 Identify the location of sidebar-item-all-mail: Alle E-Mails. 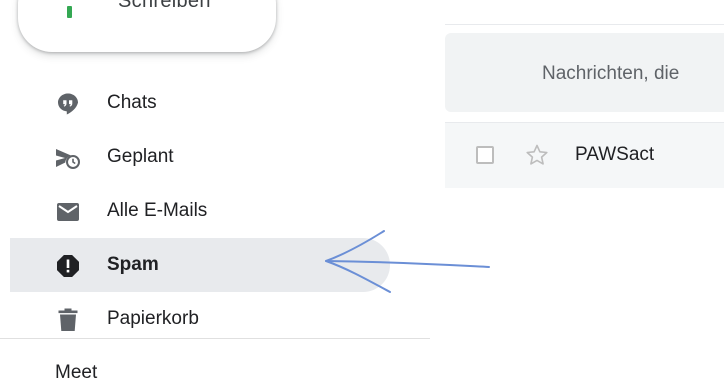
(195, 211).